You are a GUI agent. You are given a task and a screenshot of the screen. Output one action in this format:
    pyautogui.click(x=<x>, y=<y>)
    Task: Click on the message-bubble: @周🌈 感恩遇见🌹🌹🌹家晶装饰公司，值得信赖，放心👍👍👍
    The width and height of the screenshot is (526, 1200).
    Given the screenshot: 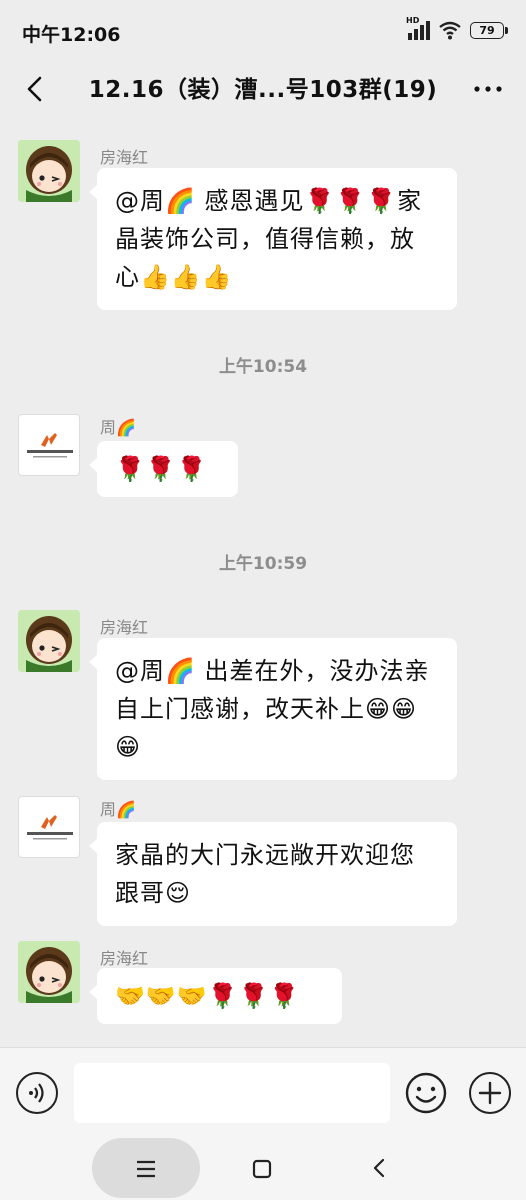 What is the action you would take?
    pyautogui.click(x=273, y=239)
    